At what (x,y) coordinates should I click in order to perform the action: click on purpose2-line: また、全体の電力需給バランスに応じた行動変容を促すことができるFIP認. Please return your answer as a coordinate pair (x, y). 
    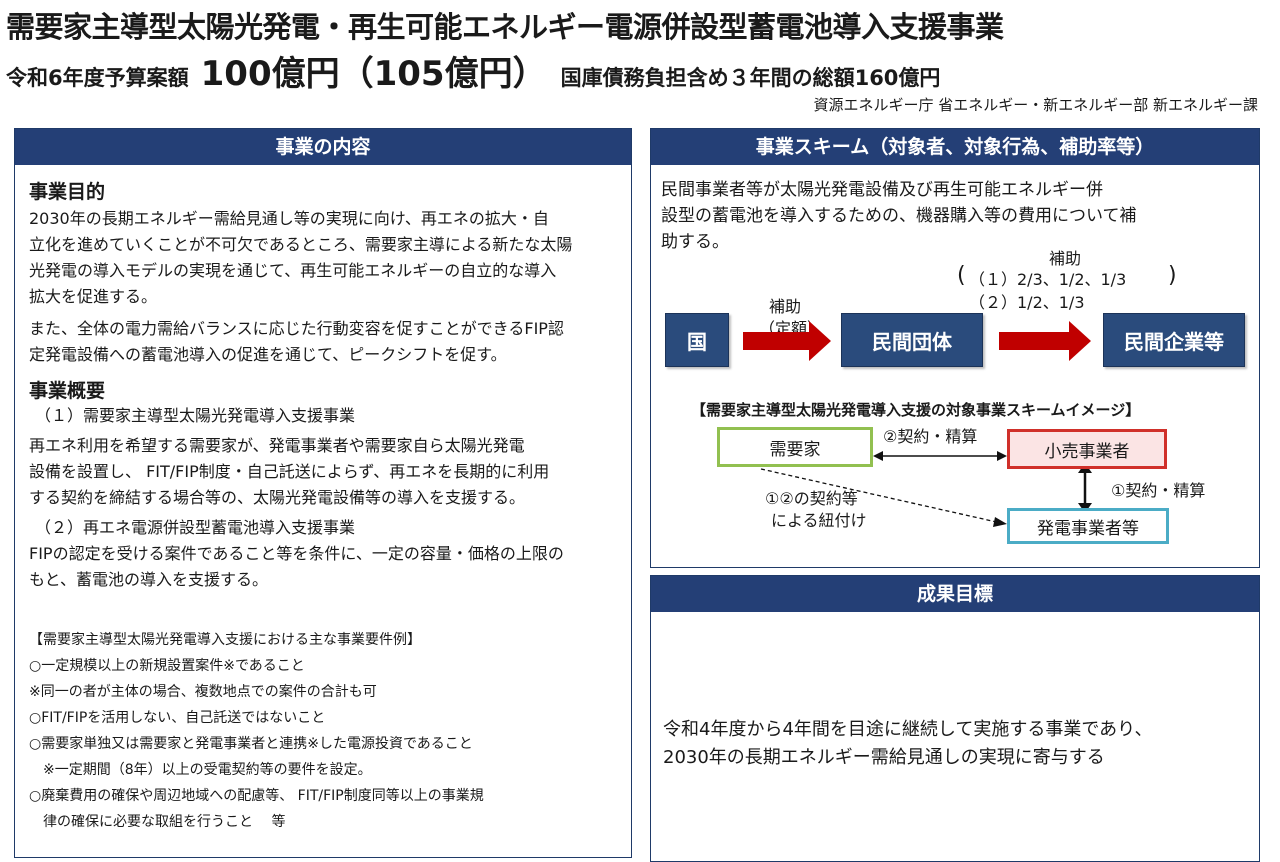
    Looking at the image, I should click on (296, 328).